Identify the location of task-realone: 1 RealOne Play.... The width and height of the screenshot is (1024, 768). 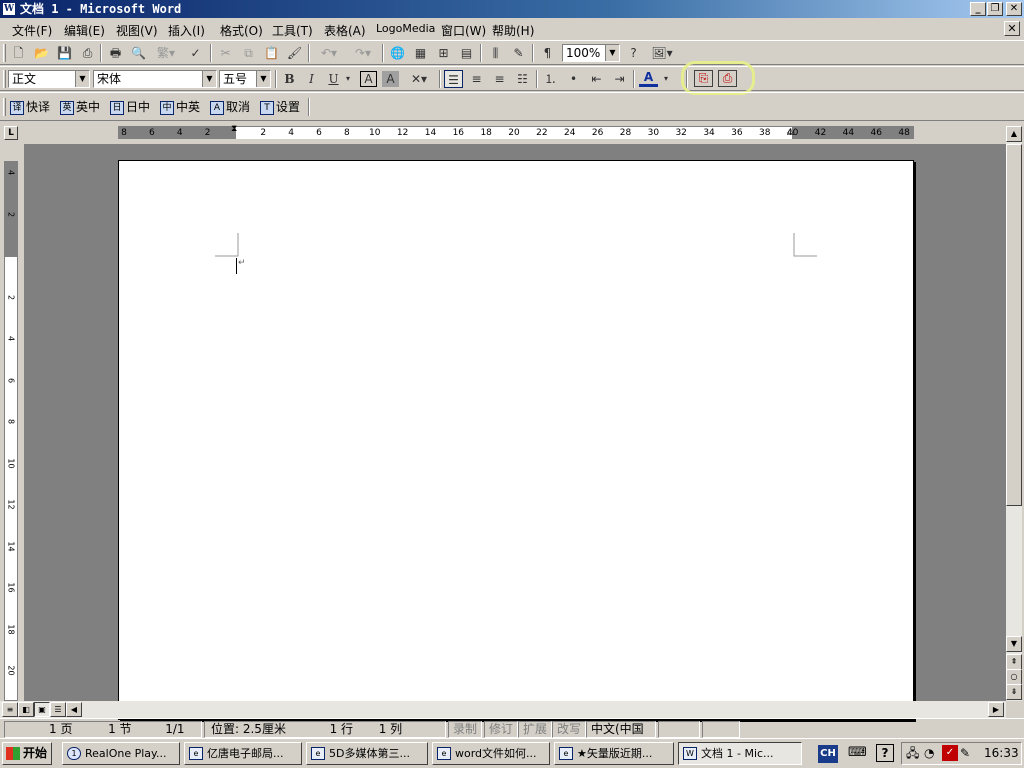
(121, 753).